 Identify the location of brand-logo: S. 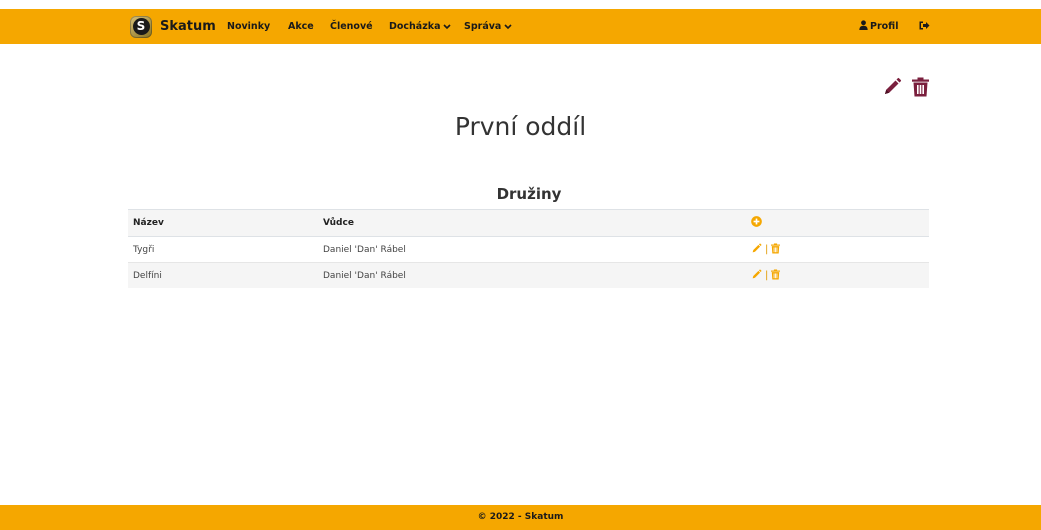
(141, 26).